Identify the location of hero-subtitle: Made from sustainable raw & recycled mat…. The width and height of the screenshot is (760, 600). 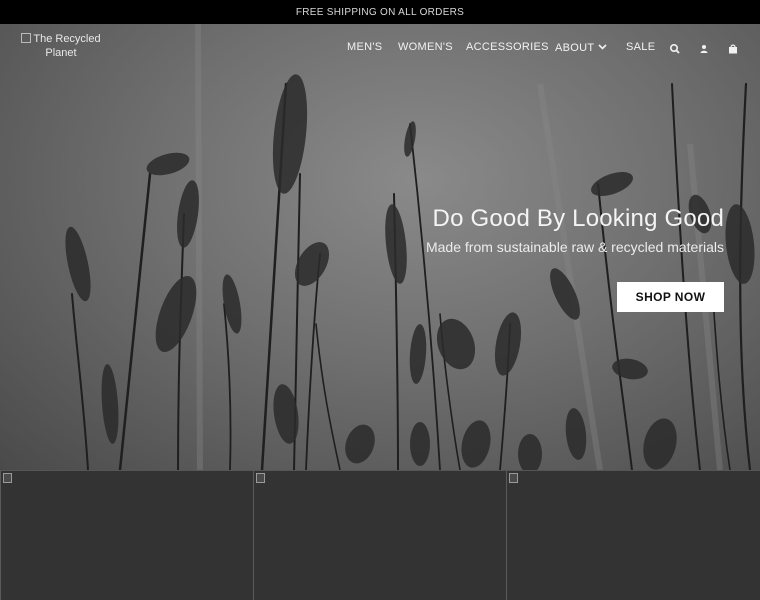
(574, 247).